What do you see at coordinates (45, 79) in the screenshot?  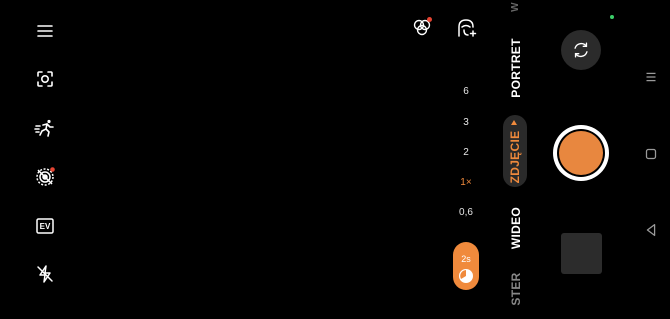 I see `focus-icon` at bounding box center [45, 79].